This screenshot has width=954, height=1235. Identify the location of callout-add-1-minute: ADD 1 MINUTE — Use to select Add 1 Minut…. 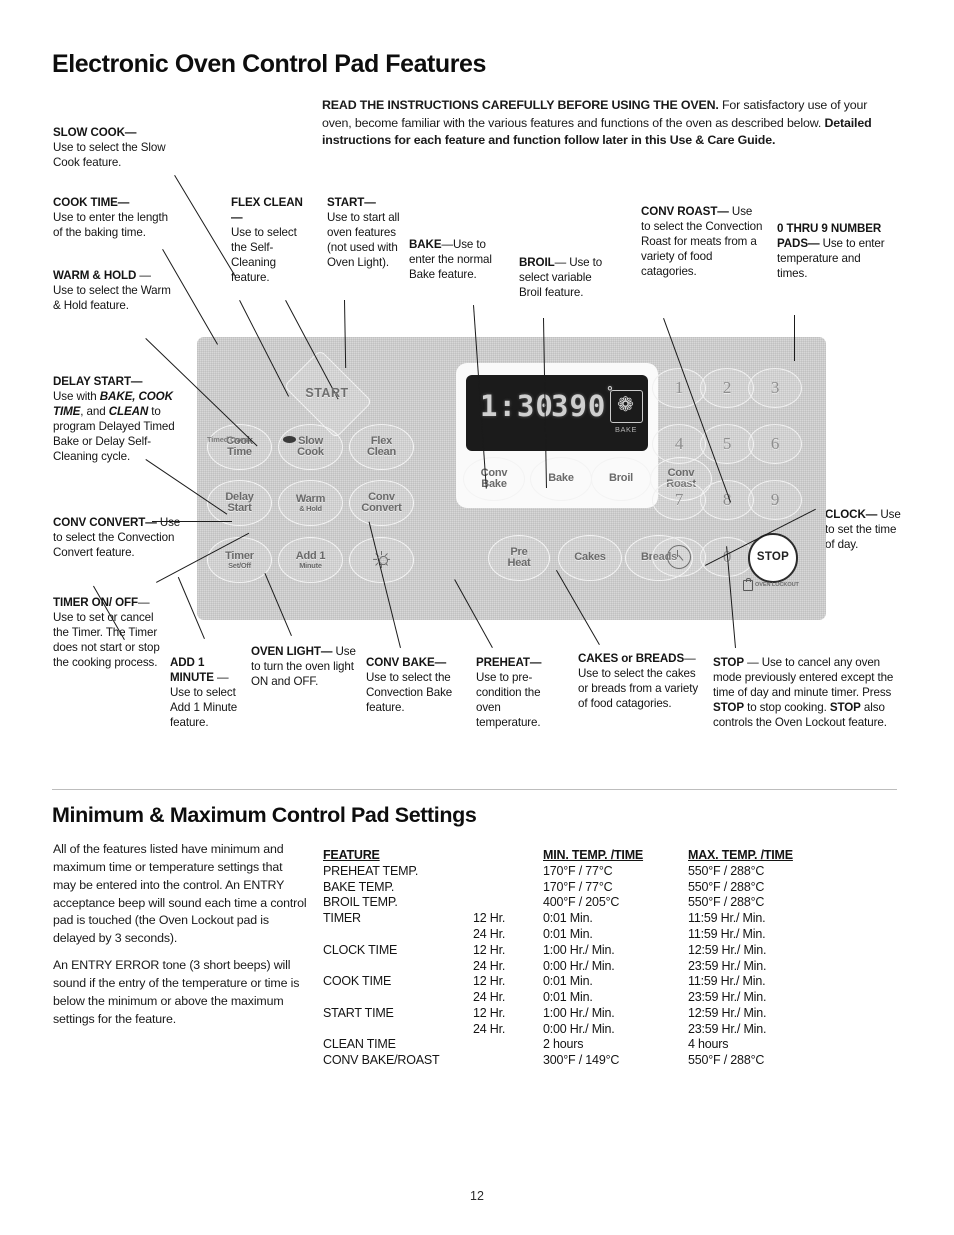
(206, 693).